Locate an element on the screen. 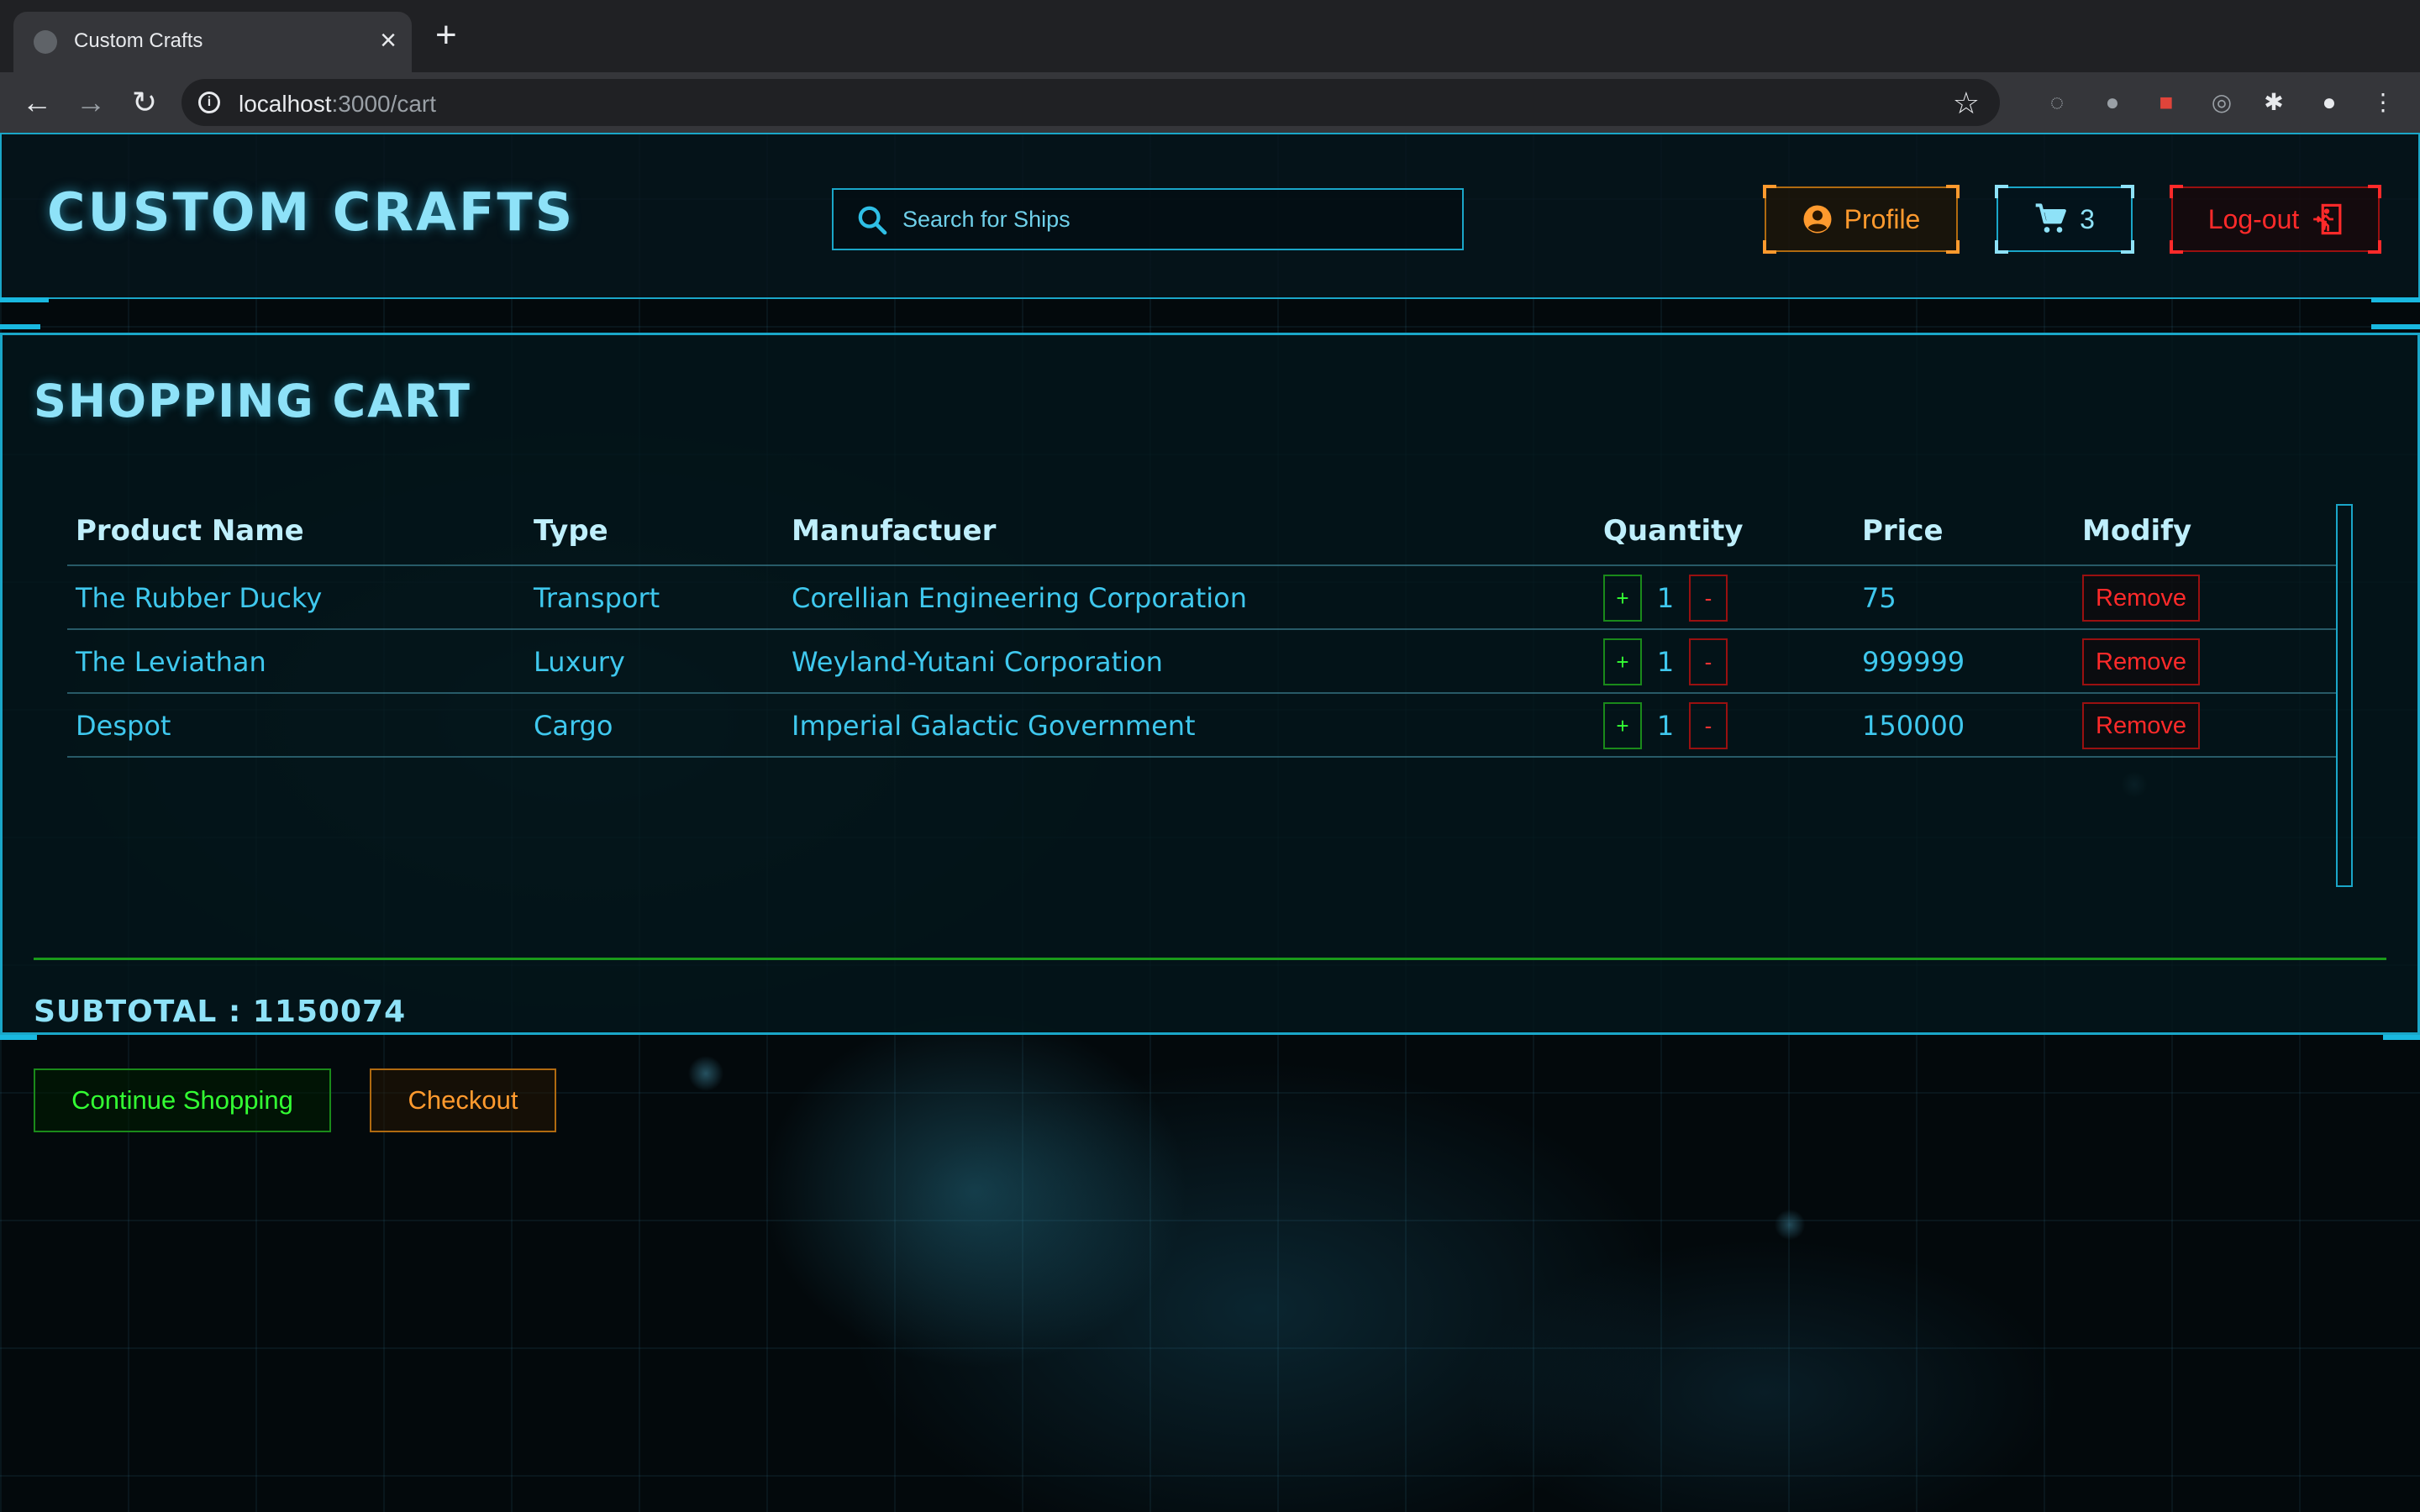 This screenshot has height=1512, width=2420. search-icon is located at coordinates (872, 220).